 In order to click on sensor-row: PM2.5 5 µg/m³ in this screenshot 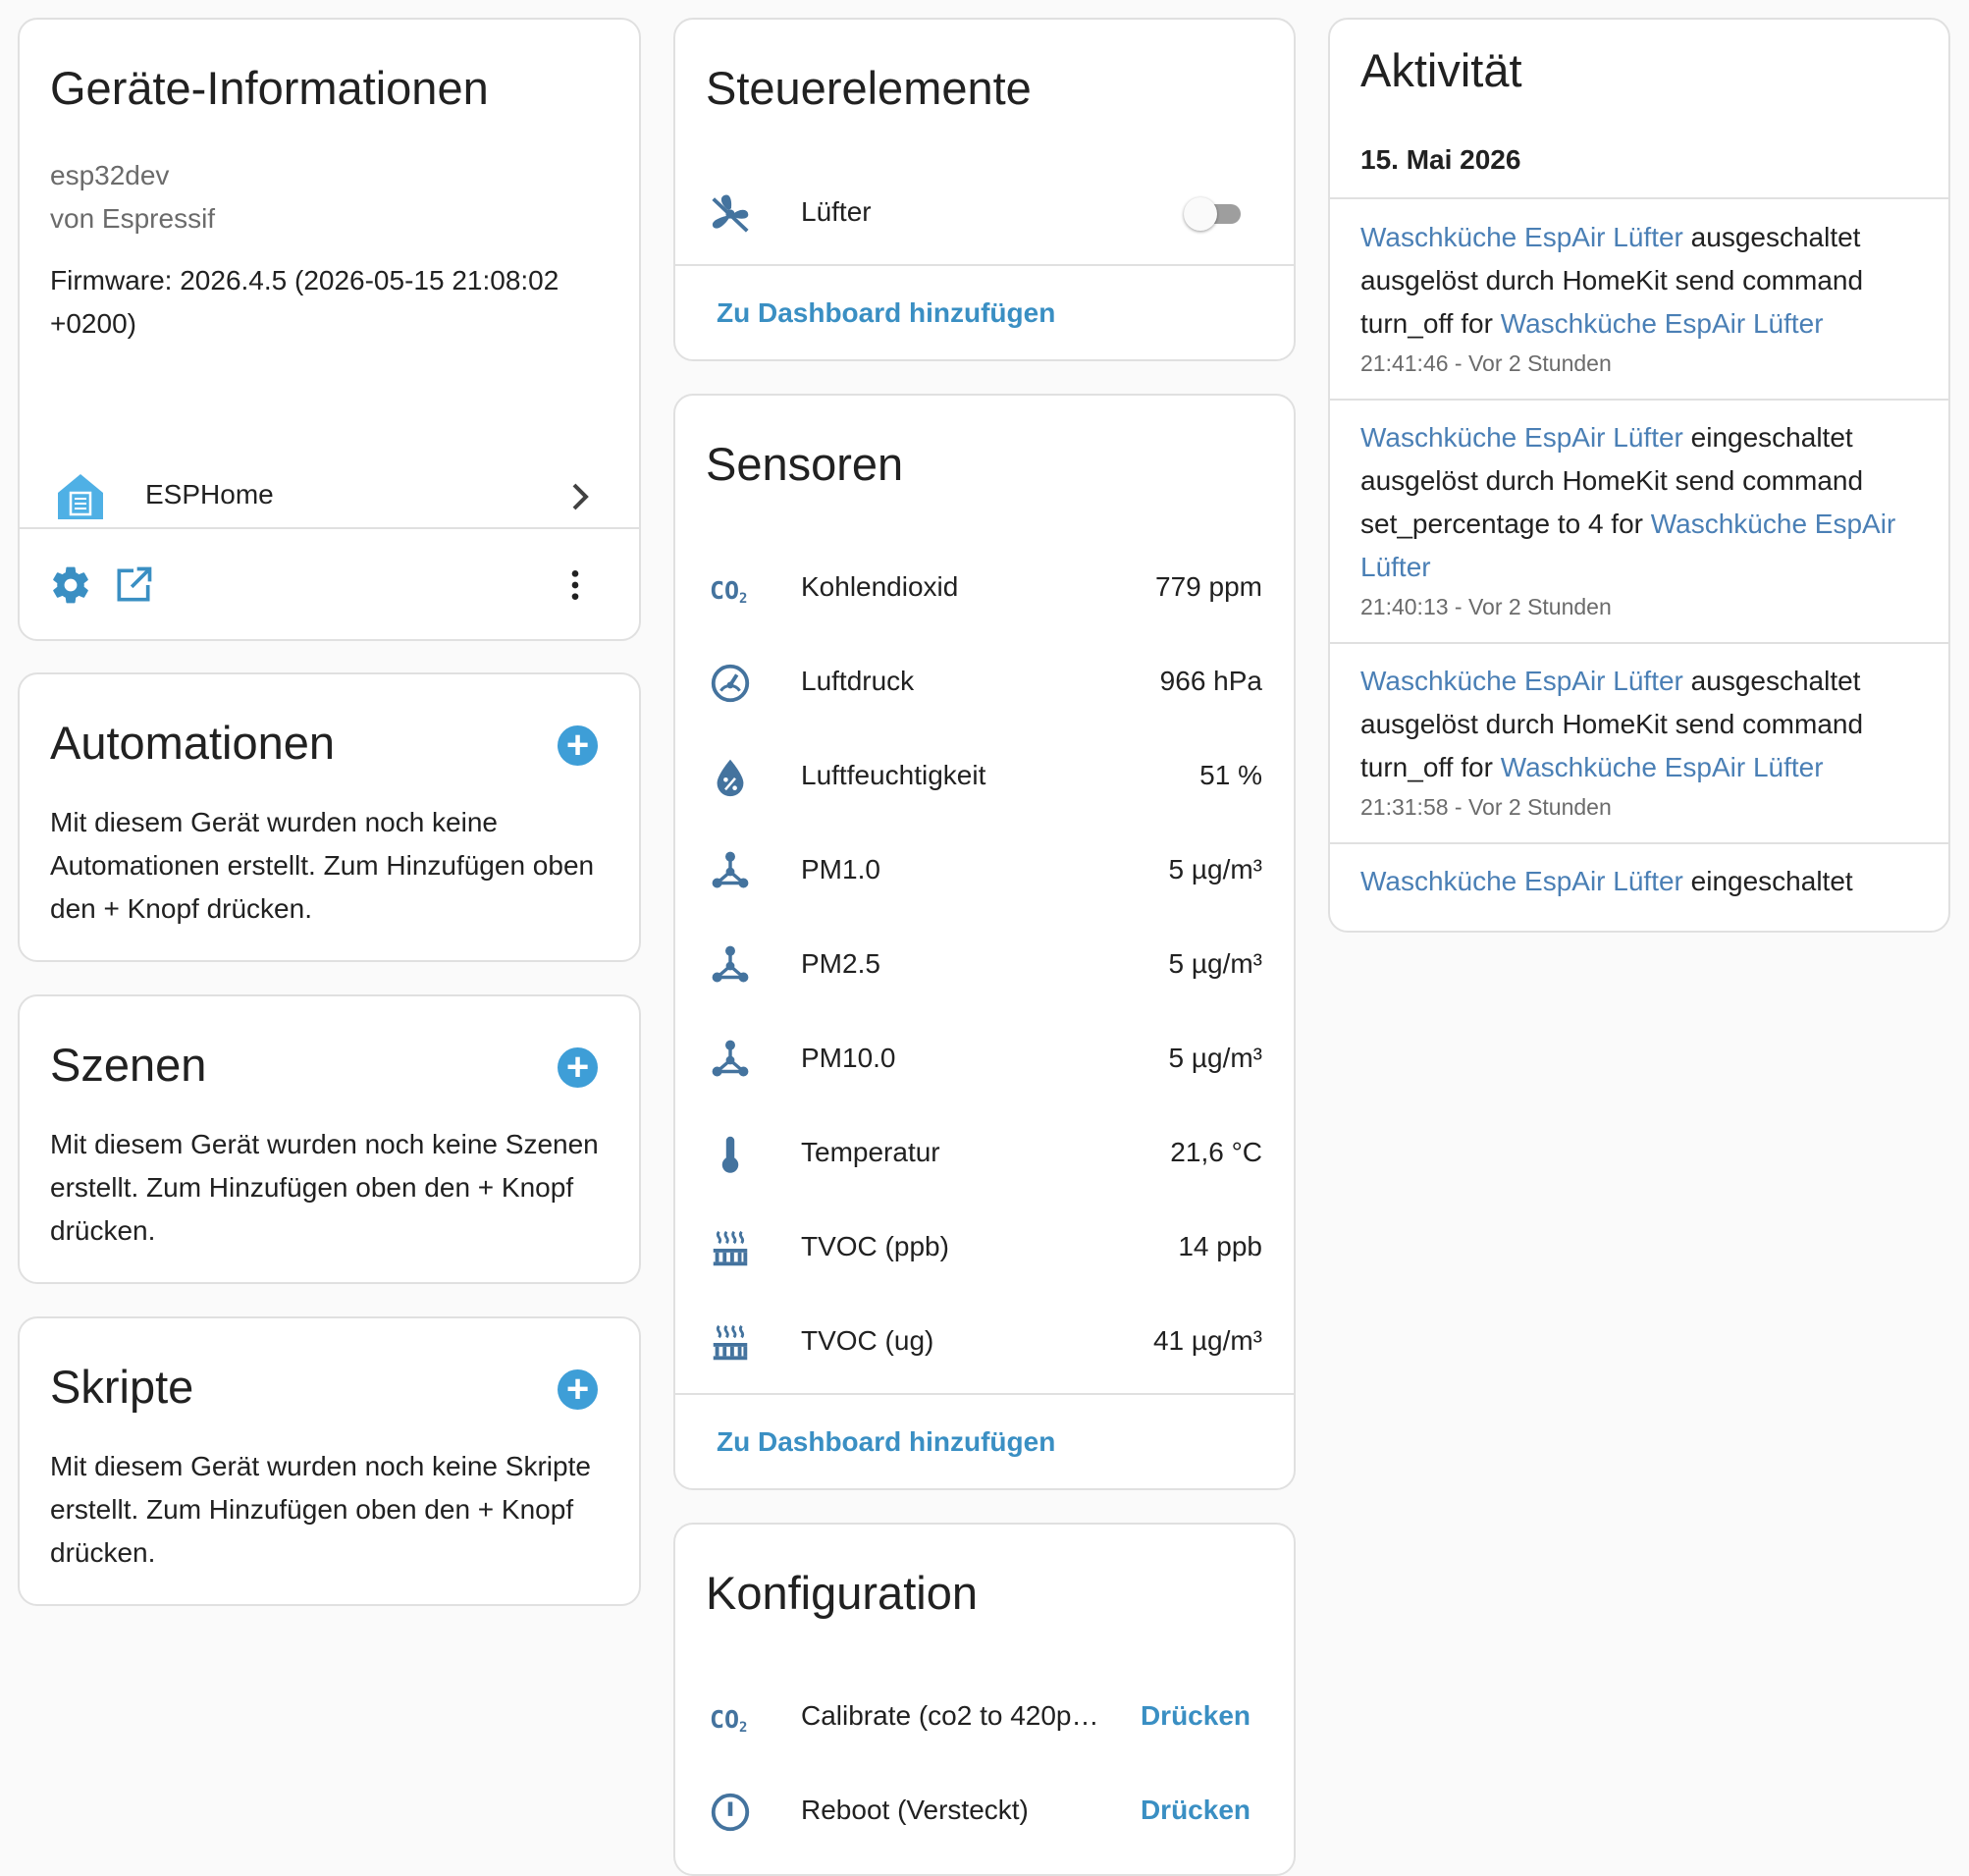, I will do `click(984, 966)`.